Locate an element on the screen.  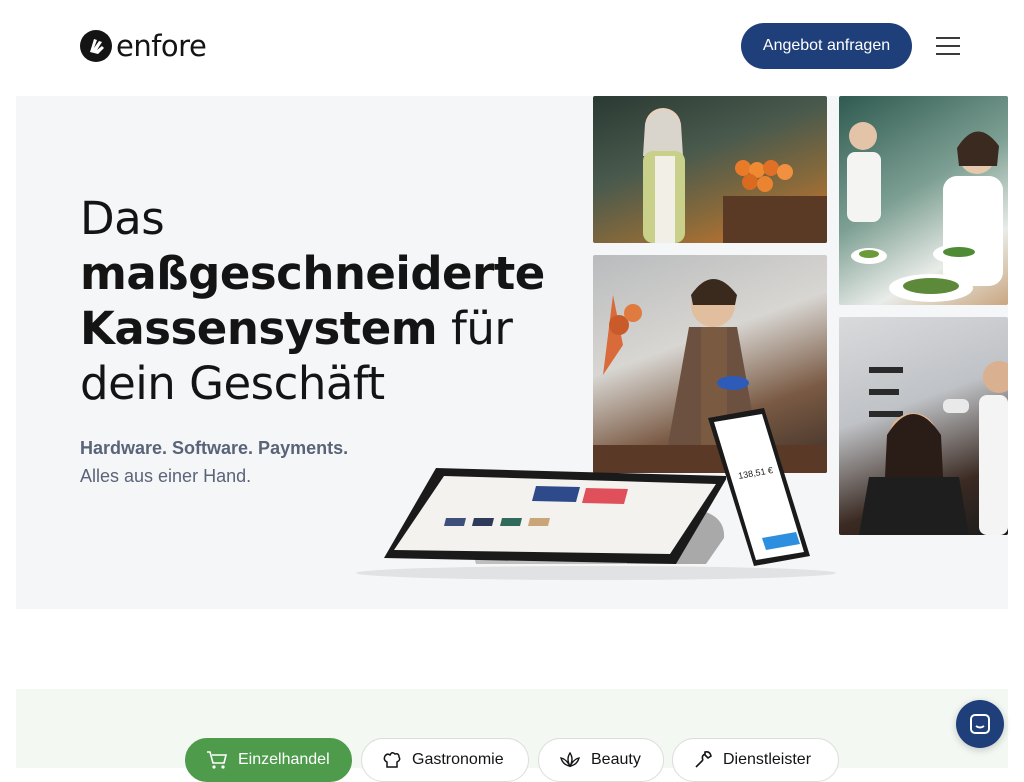
photo-market-vendor is located at coordinates (710, 169).